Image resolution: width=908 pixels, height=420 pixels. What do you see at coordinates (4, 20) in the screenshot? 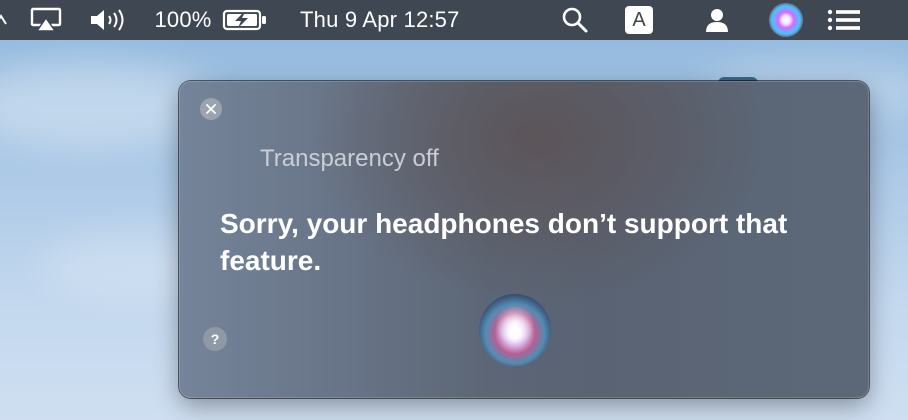
I see `caret-icon` at bounding box center [4, 20].